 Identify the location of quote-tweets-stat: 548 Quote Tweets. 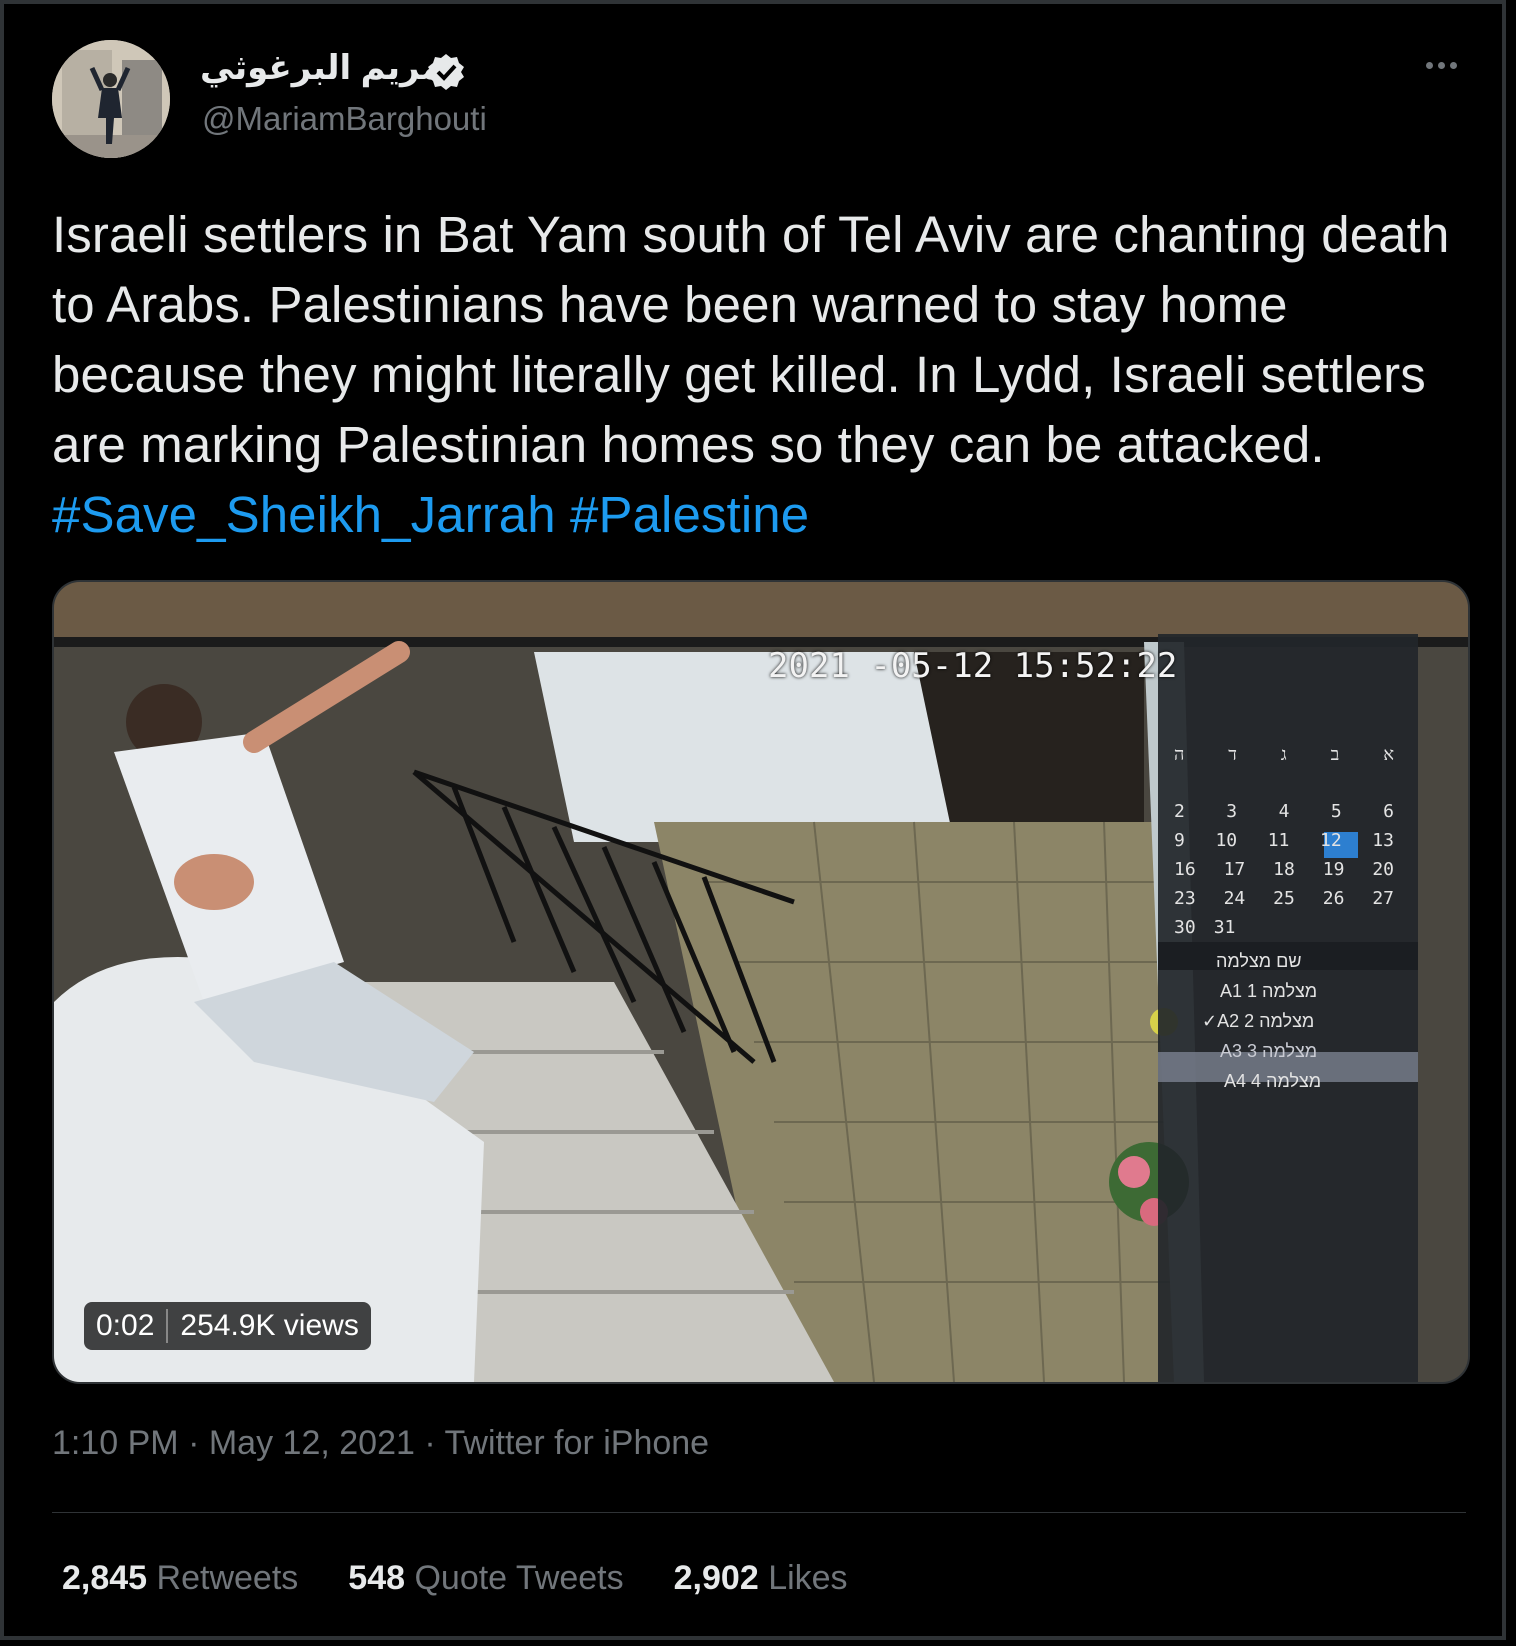
(485, 1578).